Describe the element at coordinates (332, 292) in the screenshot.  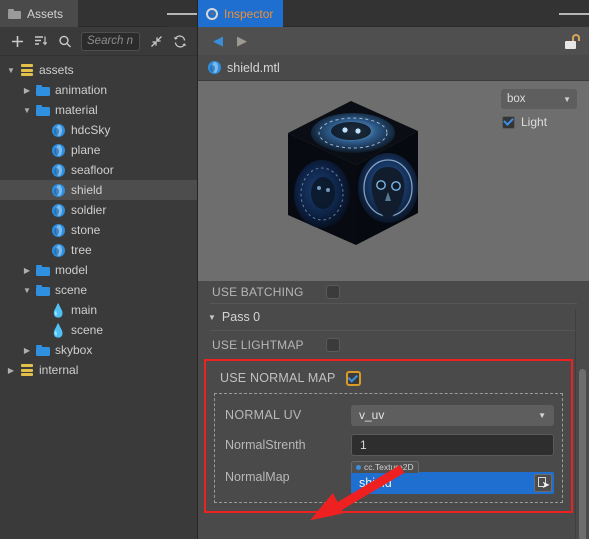
I see `use-batching-checkbox` at that location.